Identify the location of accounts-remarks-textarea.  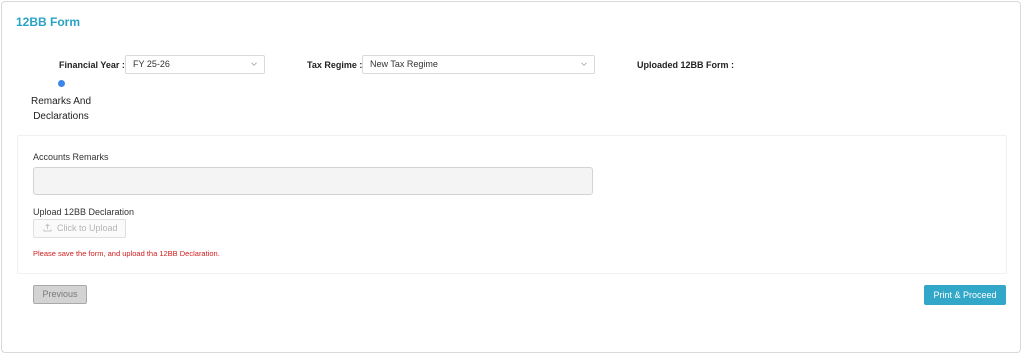
(313, 181).